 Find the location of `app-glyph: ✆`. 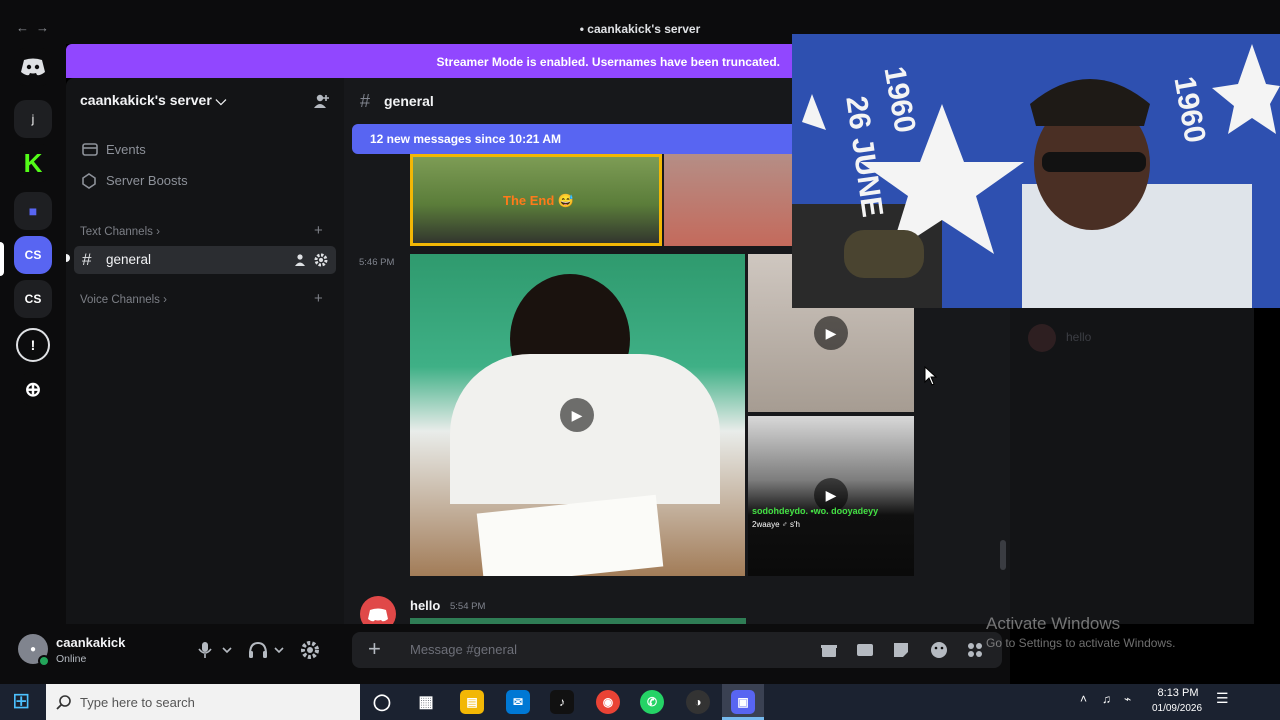

app-glyph: ✆ is located at coordinates (652, 702).